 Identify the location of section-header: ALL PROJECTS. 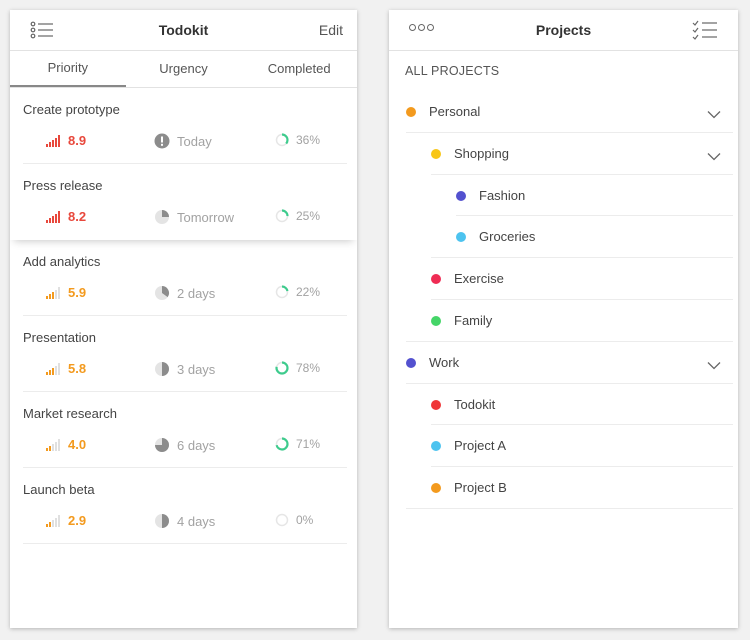
(452, 71).